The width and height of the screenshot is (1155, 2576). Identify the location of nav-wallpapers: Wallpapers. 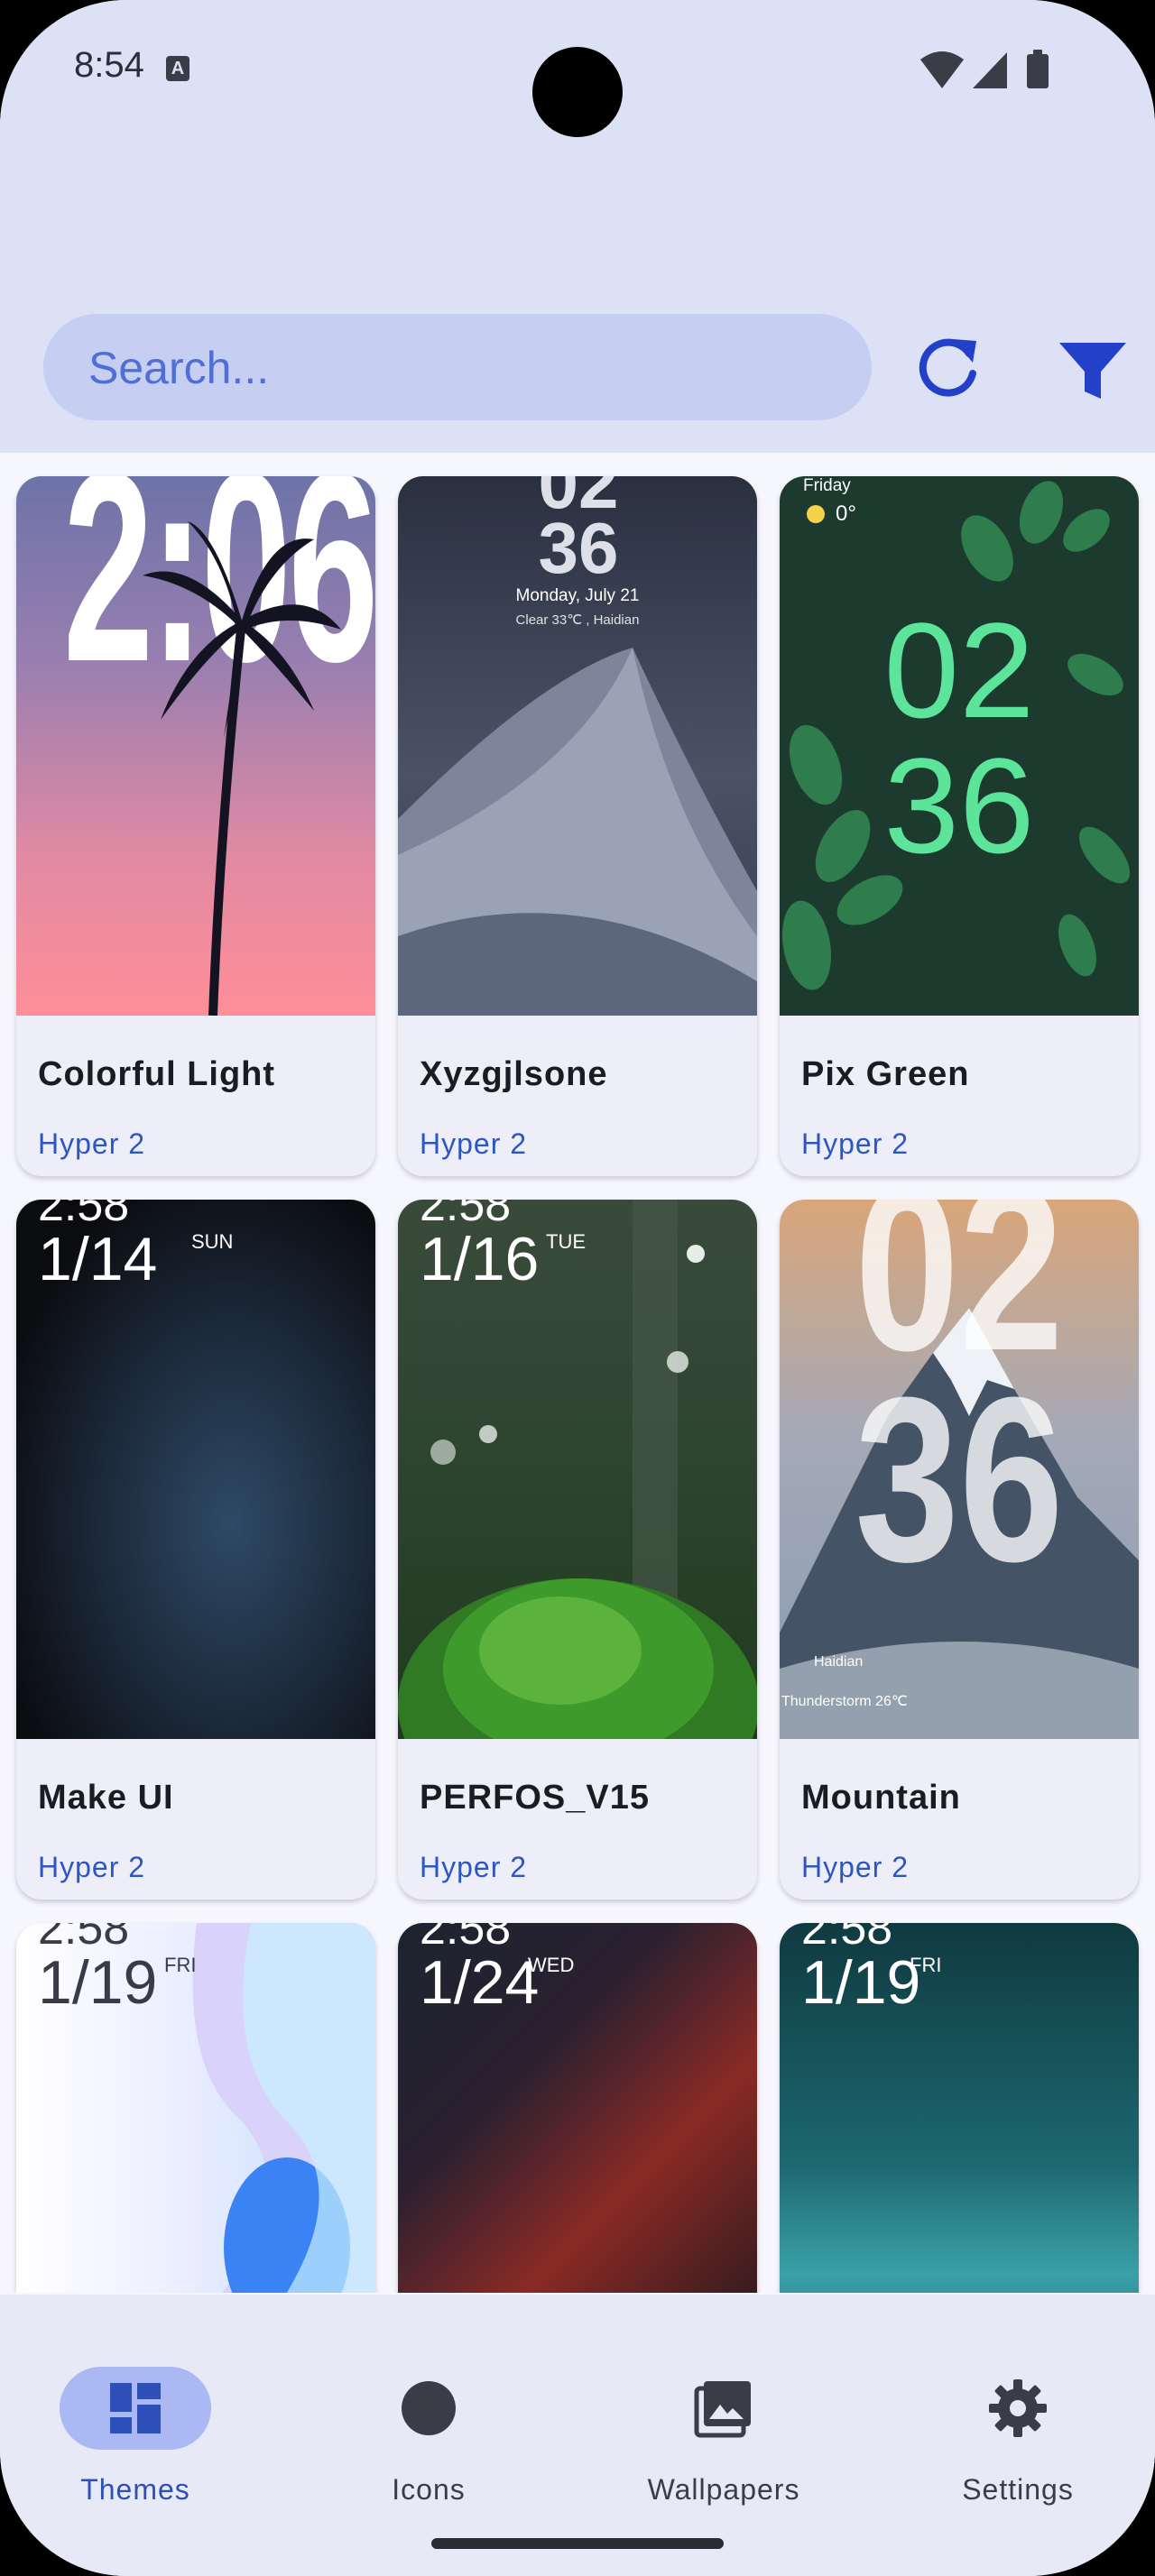
(723, 2416).